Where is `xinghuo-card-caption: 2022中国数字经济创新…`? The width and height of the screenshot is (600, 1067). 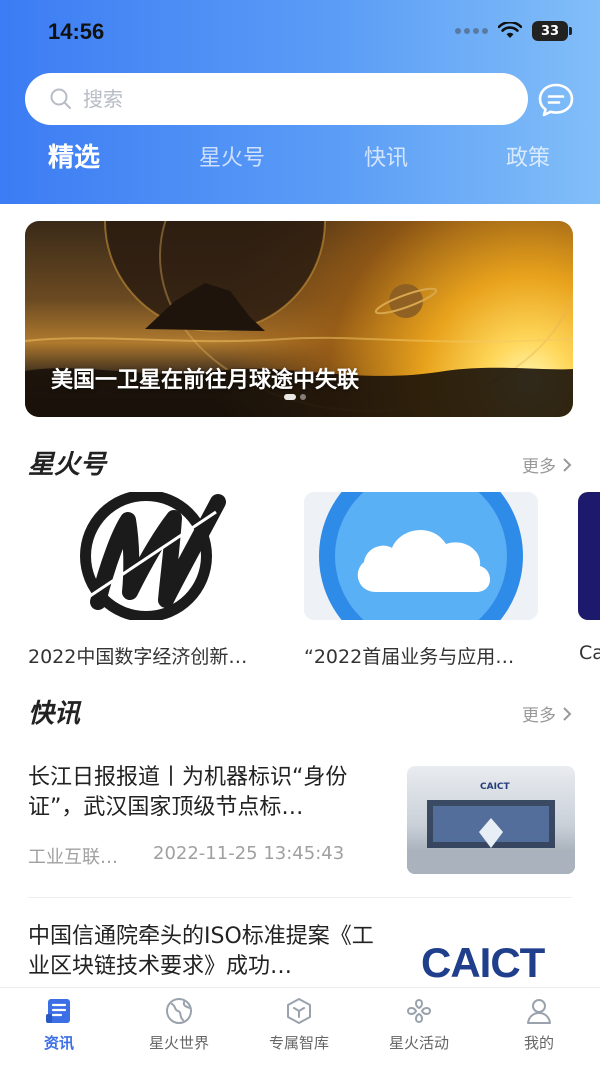
xinghuo-card-caption: 2022中国数字经济创新… is located at coordinates (138, 657).